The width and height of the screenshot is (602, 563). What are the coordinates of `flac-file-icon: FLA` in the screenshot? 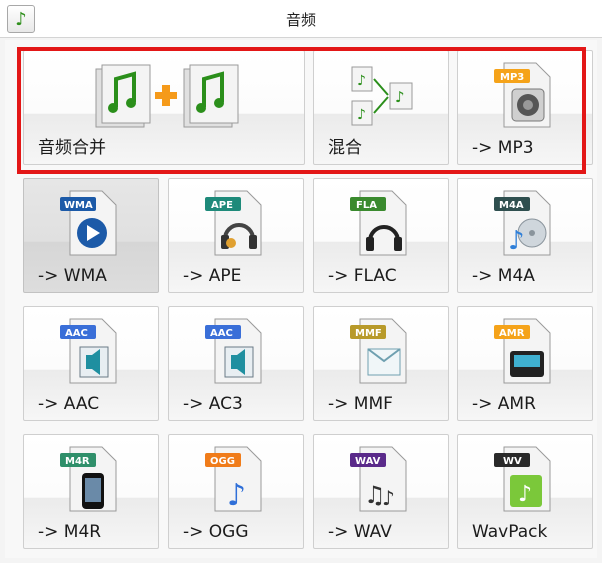 It's located at (378, 223).